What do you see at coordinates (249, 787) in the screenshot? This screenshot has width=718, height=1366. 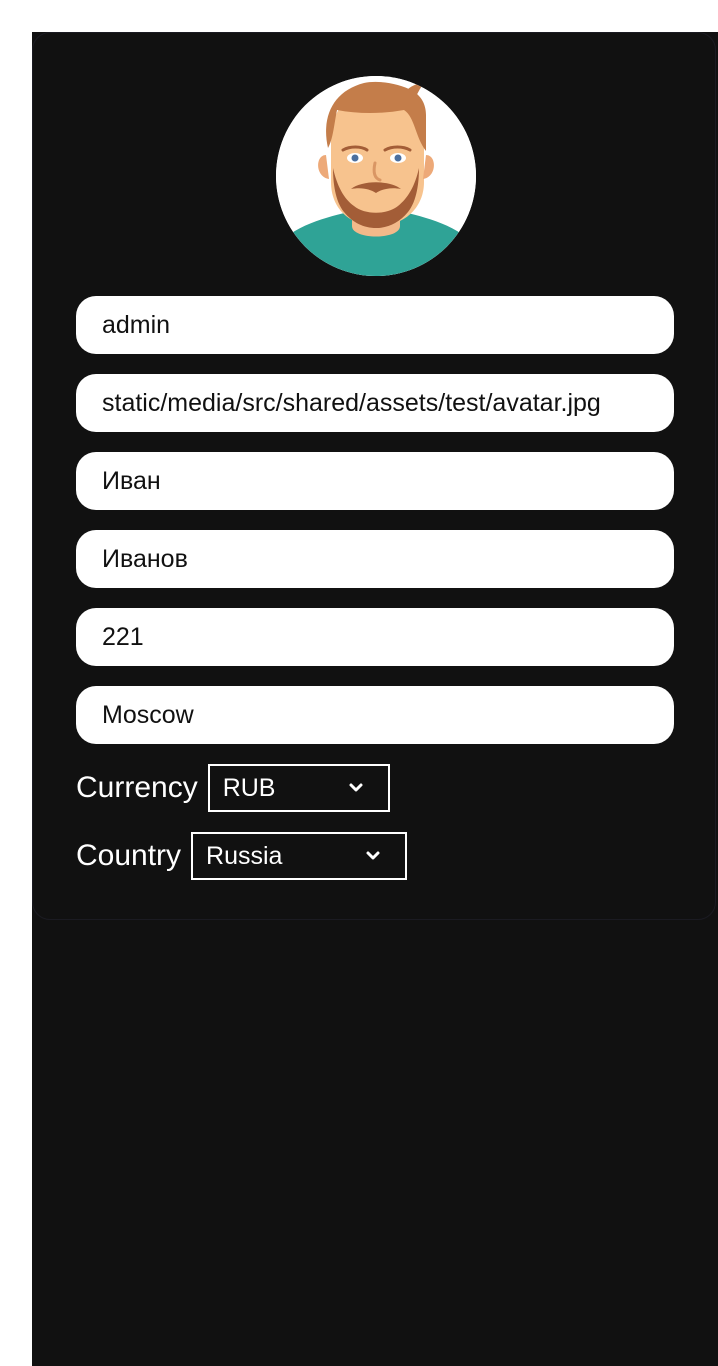 I see `currency-selected-value: RUB` at bounding box center [249, 787].